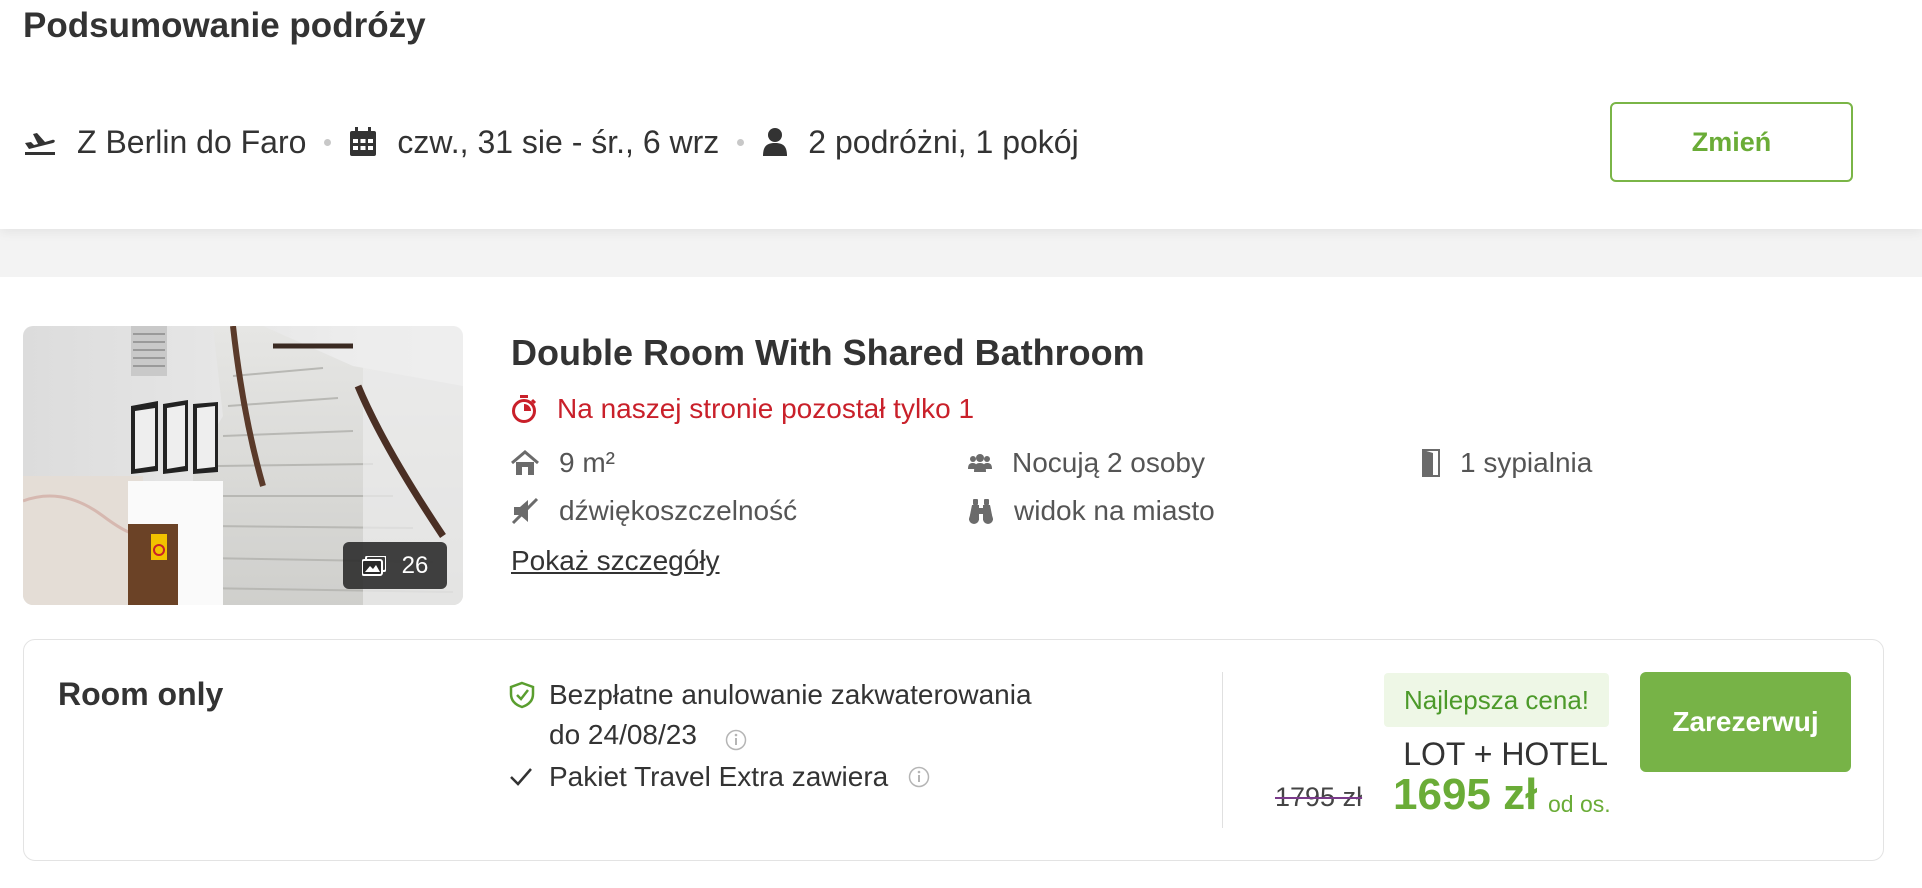 The width and height of the screenshot is (1922, 888). What do you see at coordinates (1319, 797) in the screenshot?
I see `old-price: 1795 zł` at bounding box center [1319, 797].